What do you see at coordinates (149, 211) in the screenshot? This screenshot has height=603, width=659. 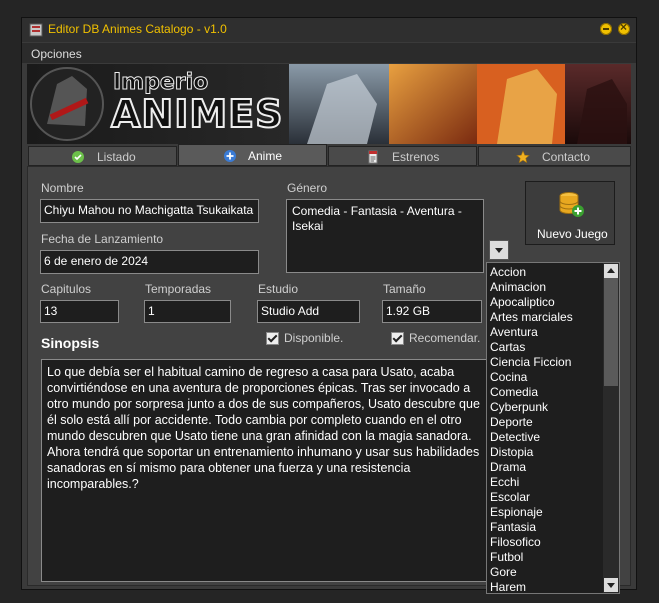 I see `nombre-field: Chiyu Mahou no Machigatta Tsukaikata` at bounding box center [149, 211].